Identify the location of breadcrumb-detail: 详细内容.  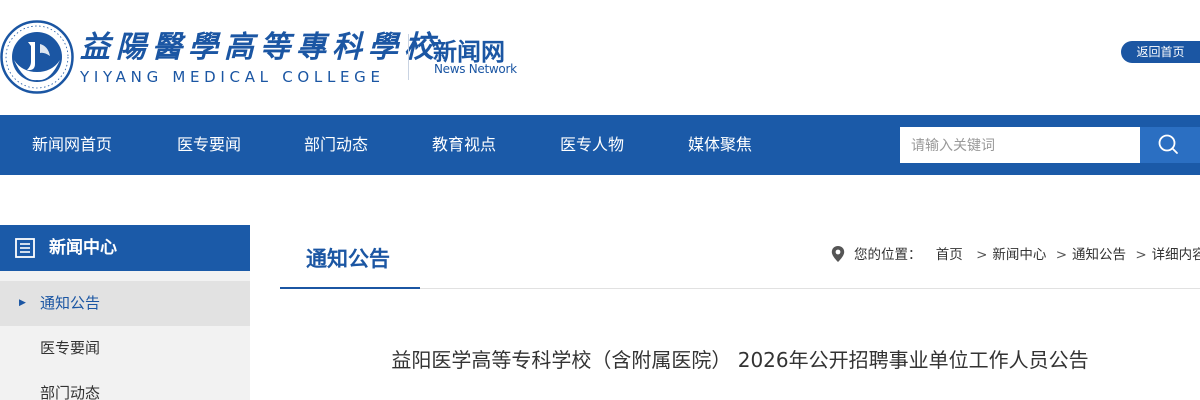
(1175, 255).